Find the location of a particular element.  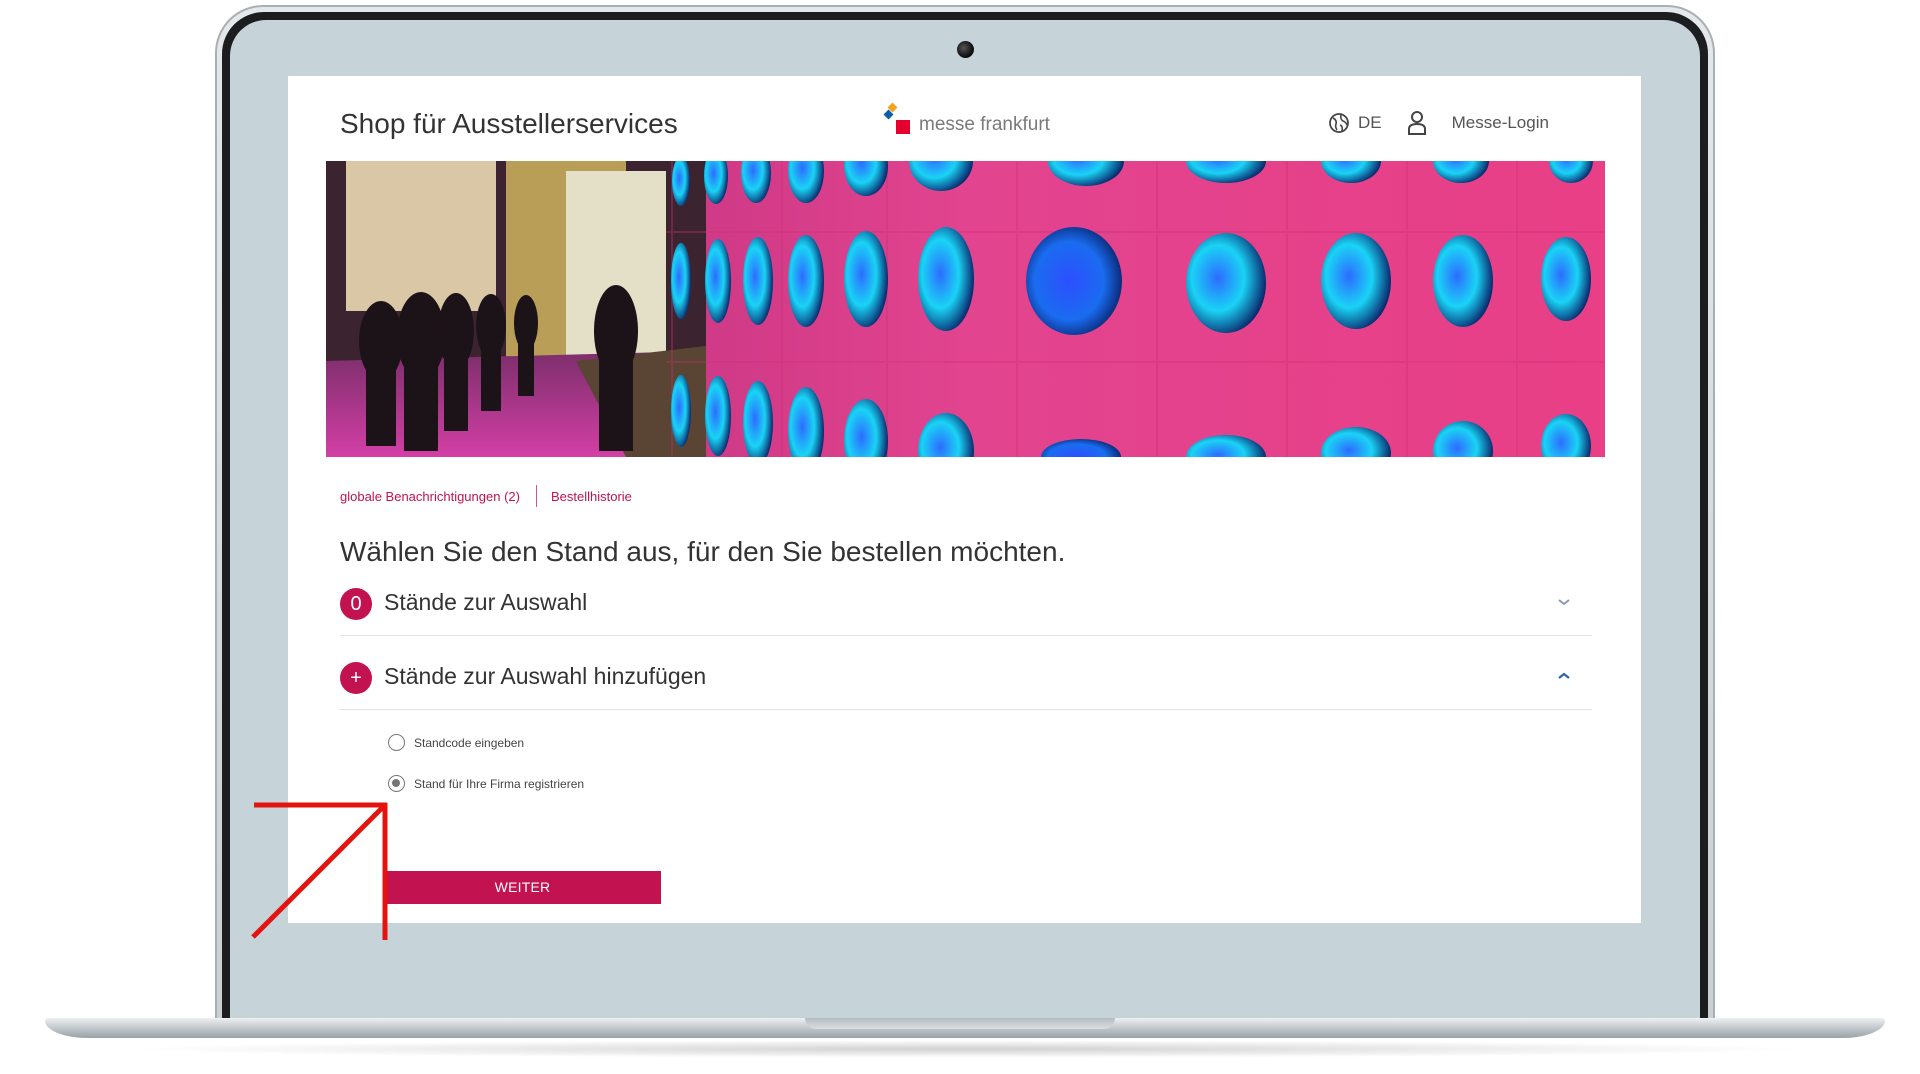

globe-icon is located at coordinates (1339, 123).